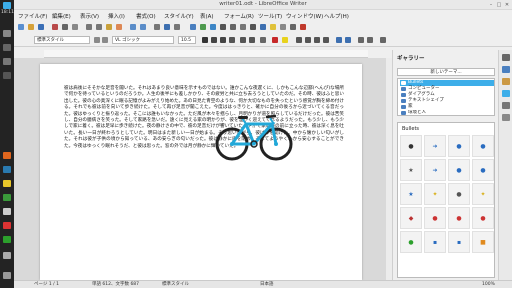 The image size is (512, 288). Describe the element at coordinates (143, 40) in the screenshot. I see `font-name-combo: VL ゴシック` at that location.